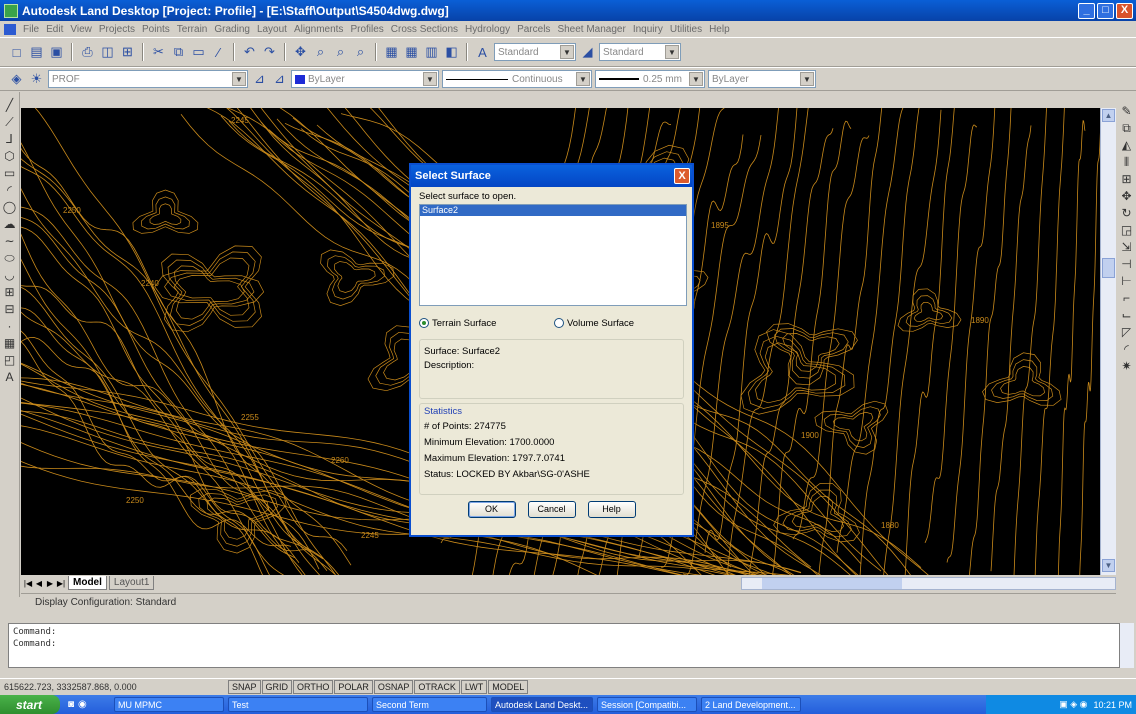 The height and width of the screenshot is (714, 1136). I want to click on make-block-icon: ⊟, so click(10, 309).